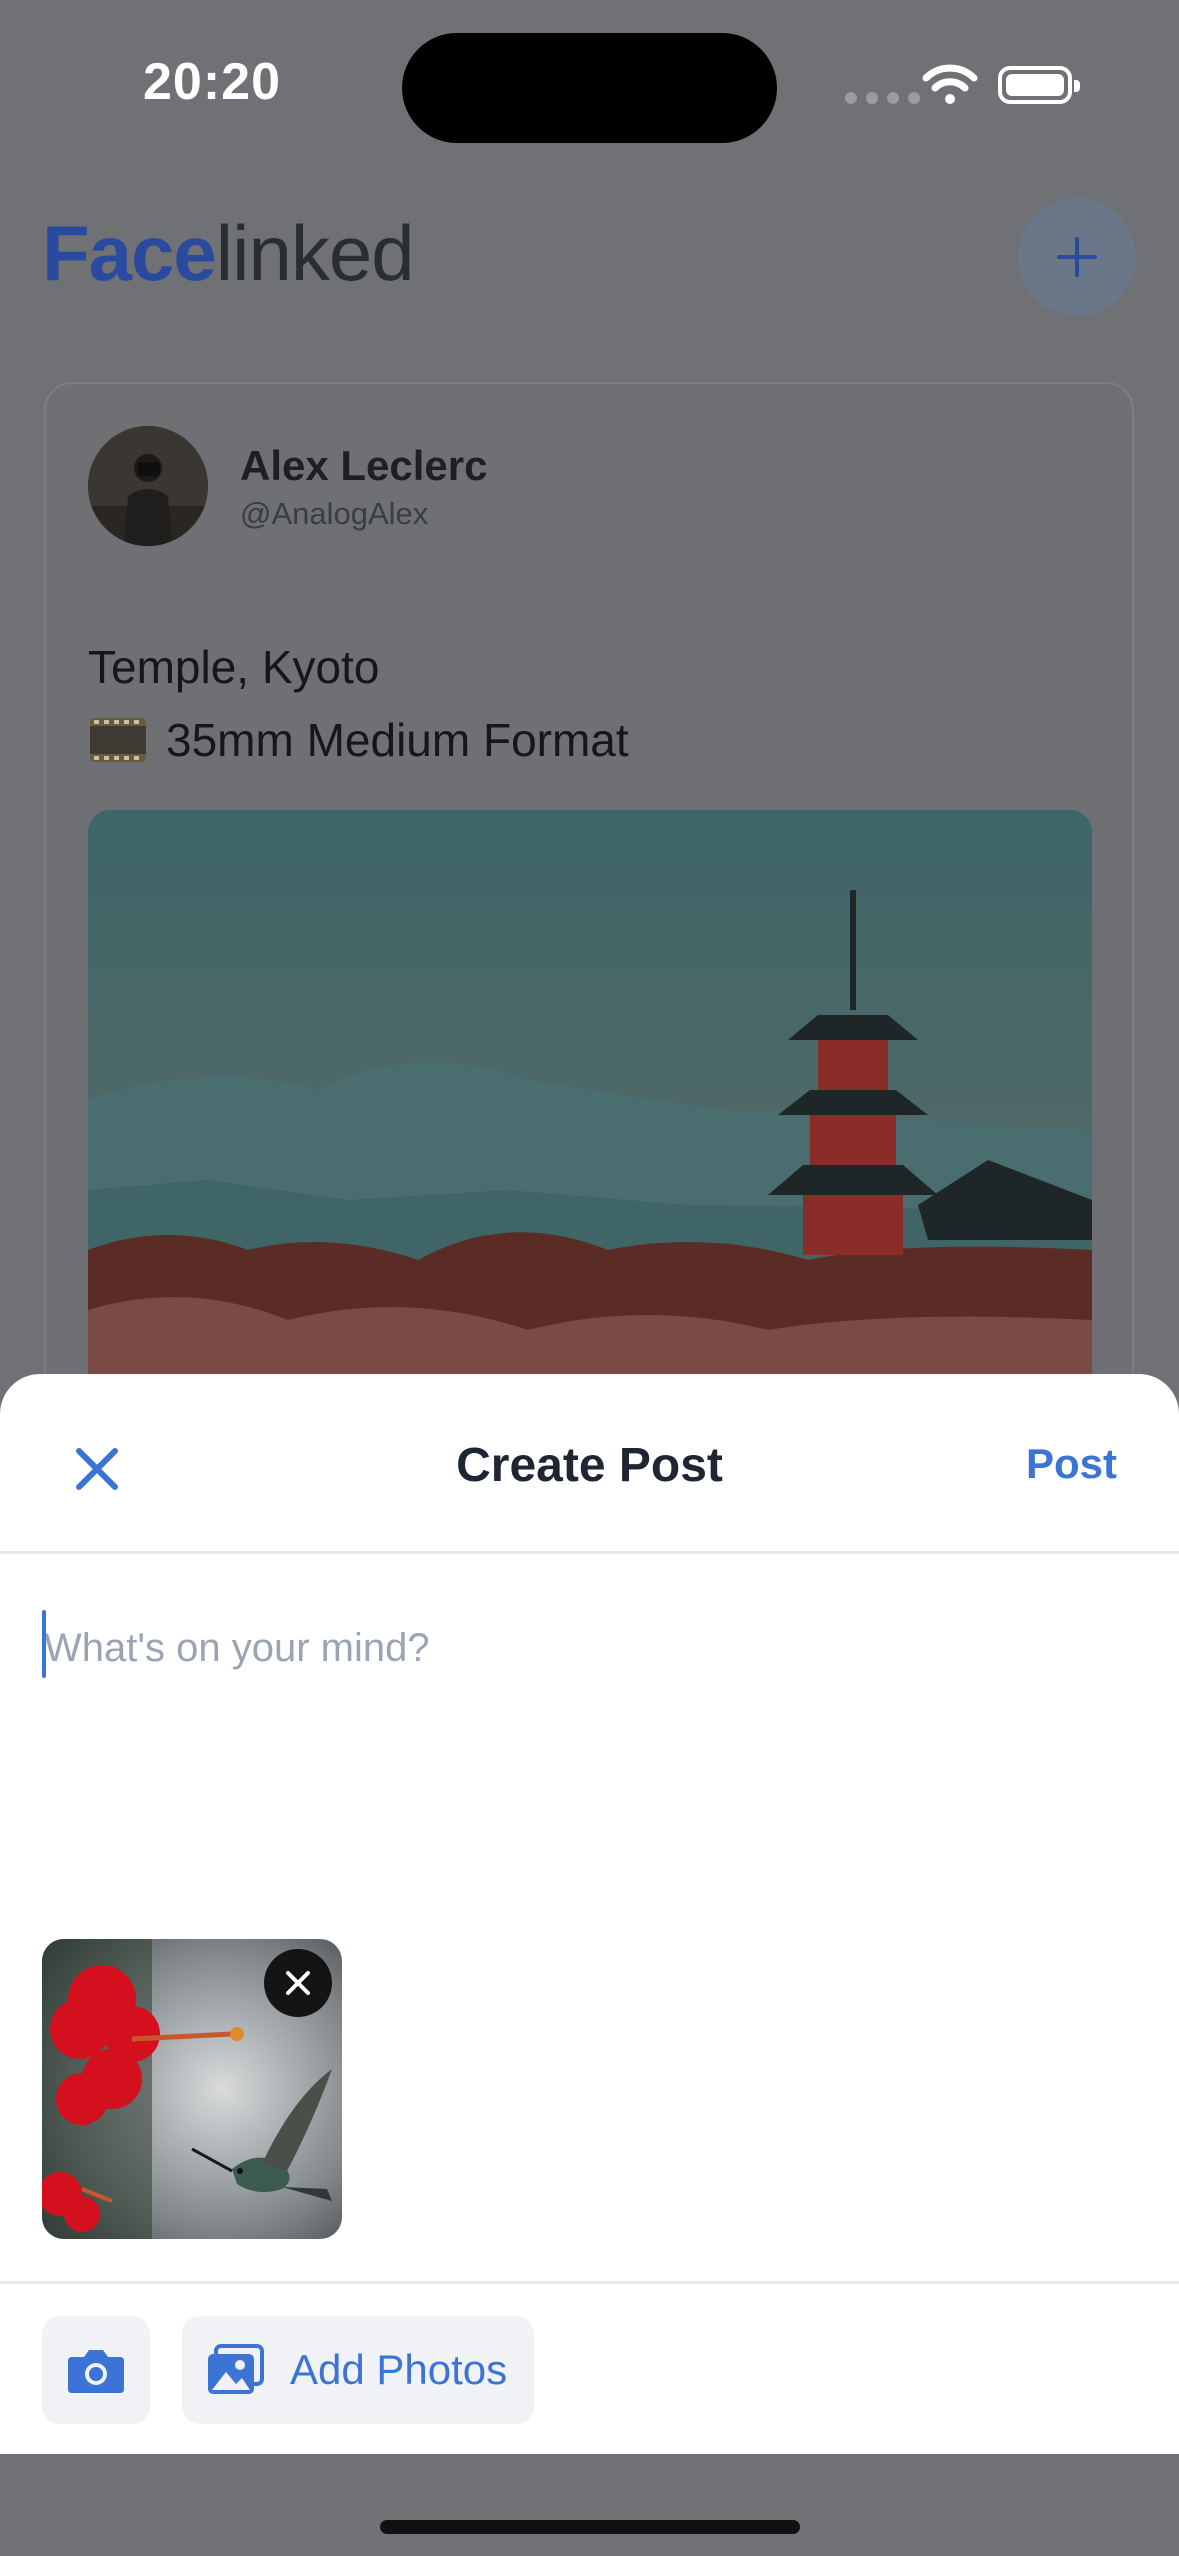 The height and width of the screenshot is (2556, 1179). What do you see at coordinates (589, 2505) in the screenshot?
I see `home-indicator-area` at bounding box center [589, 2505].